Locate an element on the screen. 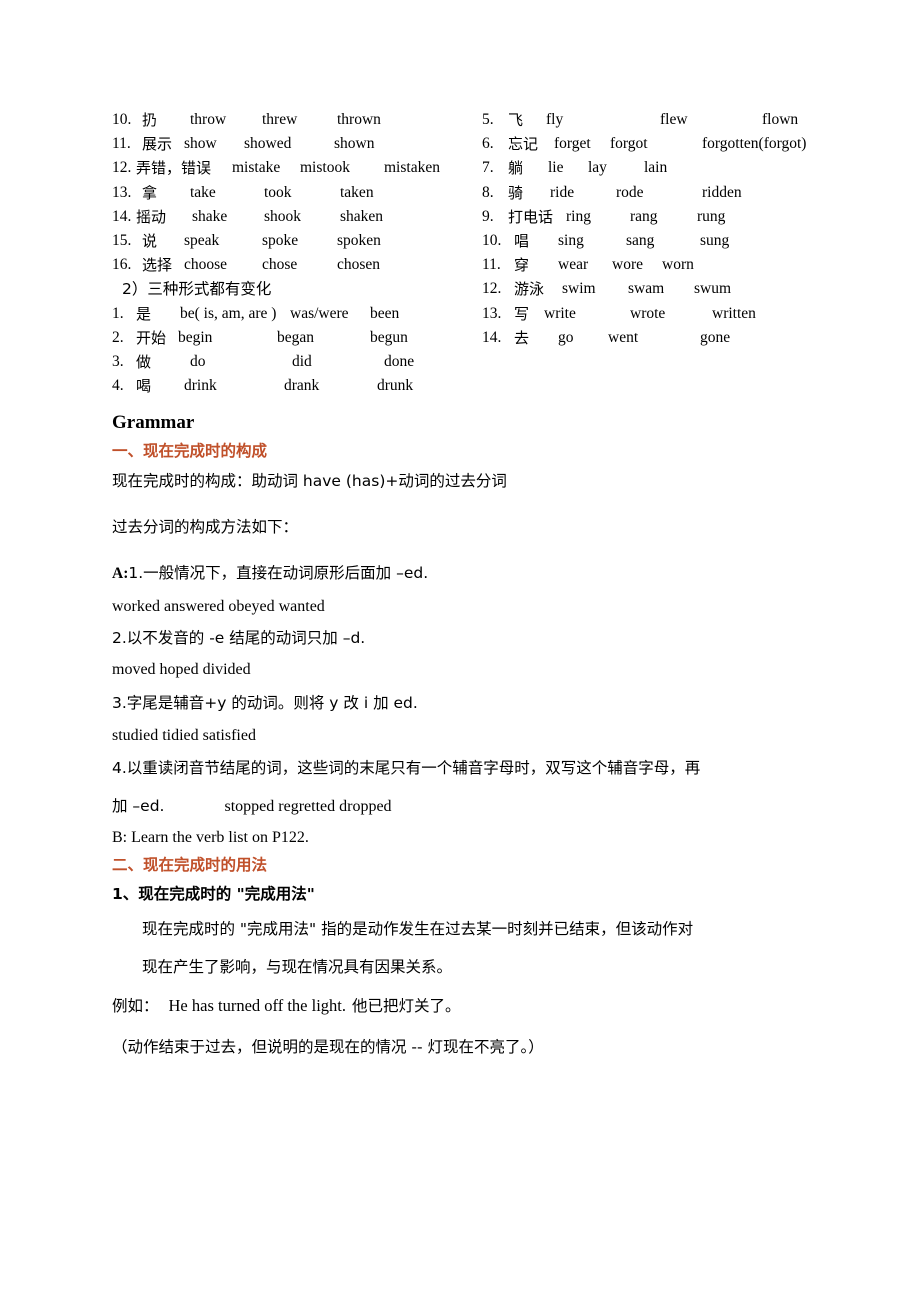 This screenshot has height=1302, width=920. row-number: 5. is located at coordinates (488, 119).